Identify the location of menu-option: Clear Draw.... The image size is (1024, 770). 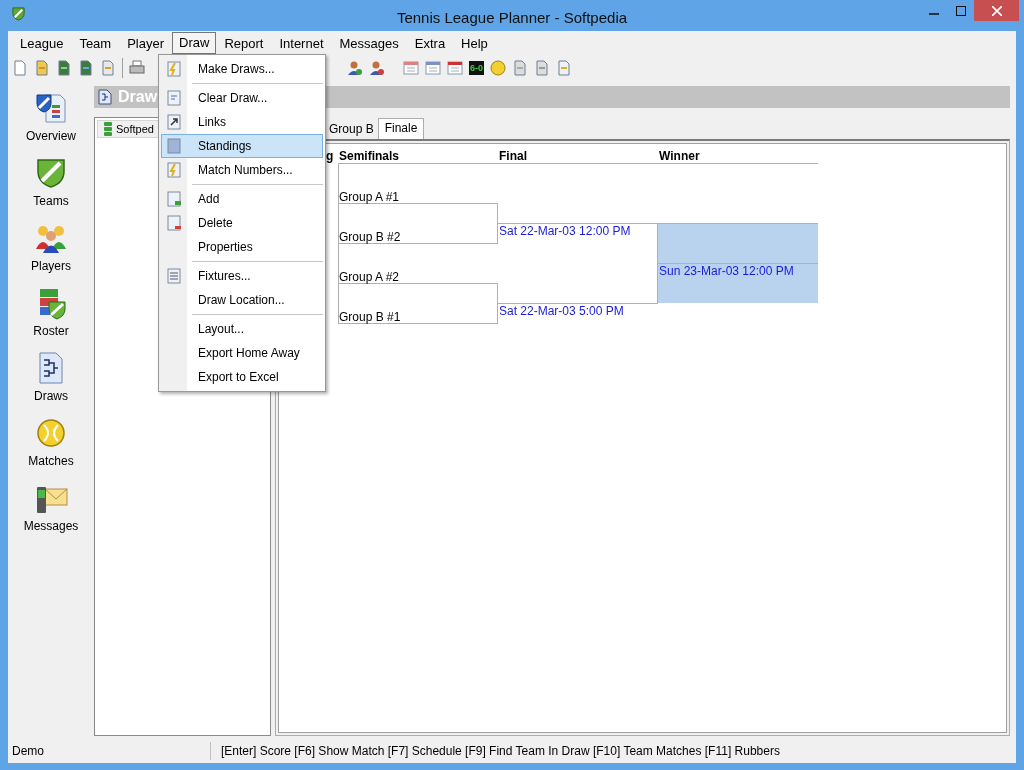
(242, 98).